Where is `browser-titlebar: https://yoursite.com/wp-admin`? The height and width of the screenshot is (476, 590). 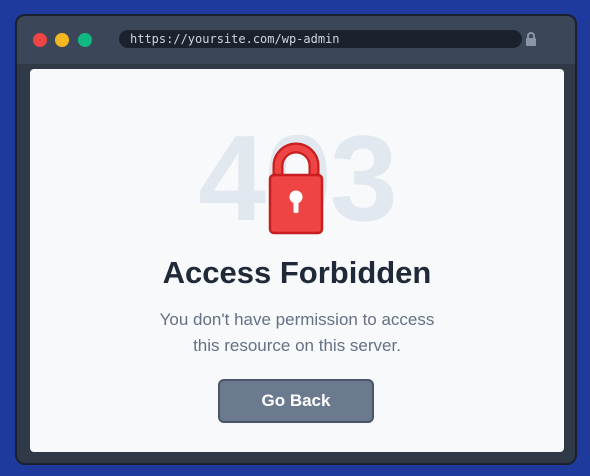
browser-titlebar: https://yoursite.com/wp-admin is located at coordinates (296, 40).